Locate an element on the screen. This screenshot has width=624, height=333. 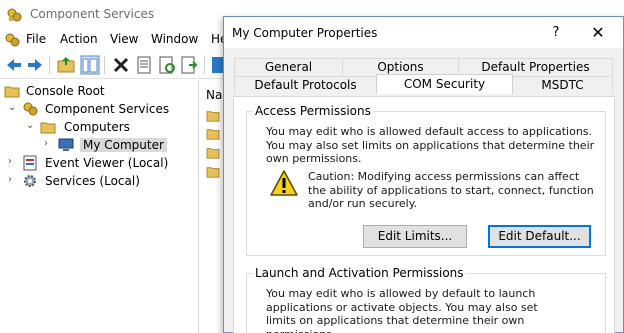
refresh-icon is located at coordinates (167, 65).